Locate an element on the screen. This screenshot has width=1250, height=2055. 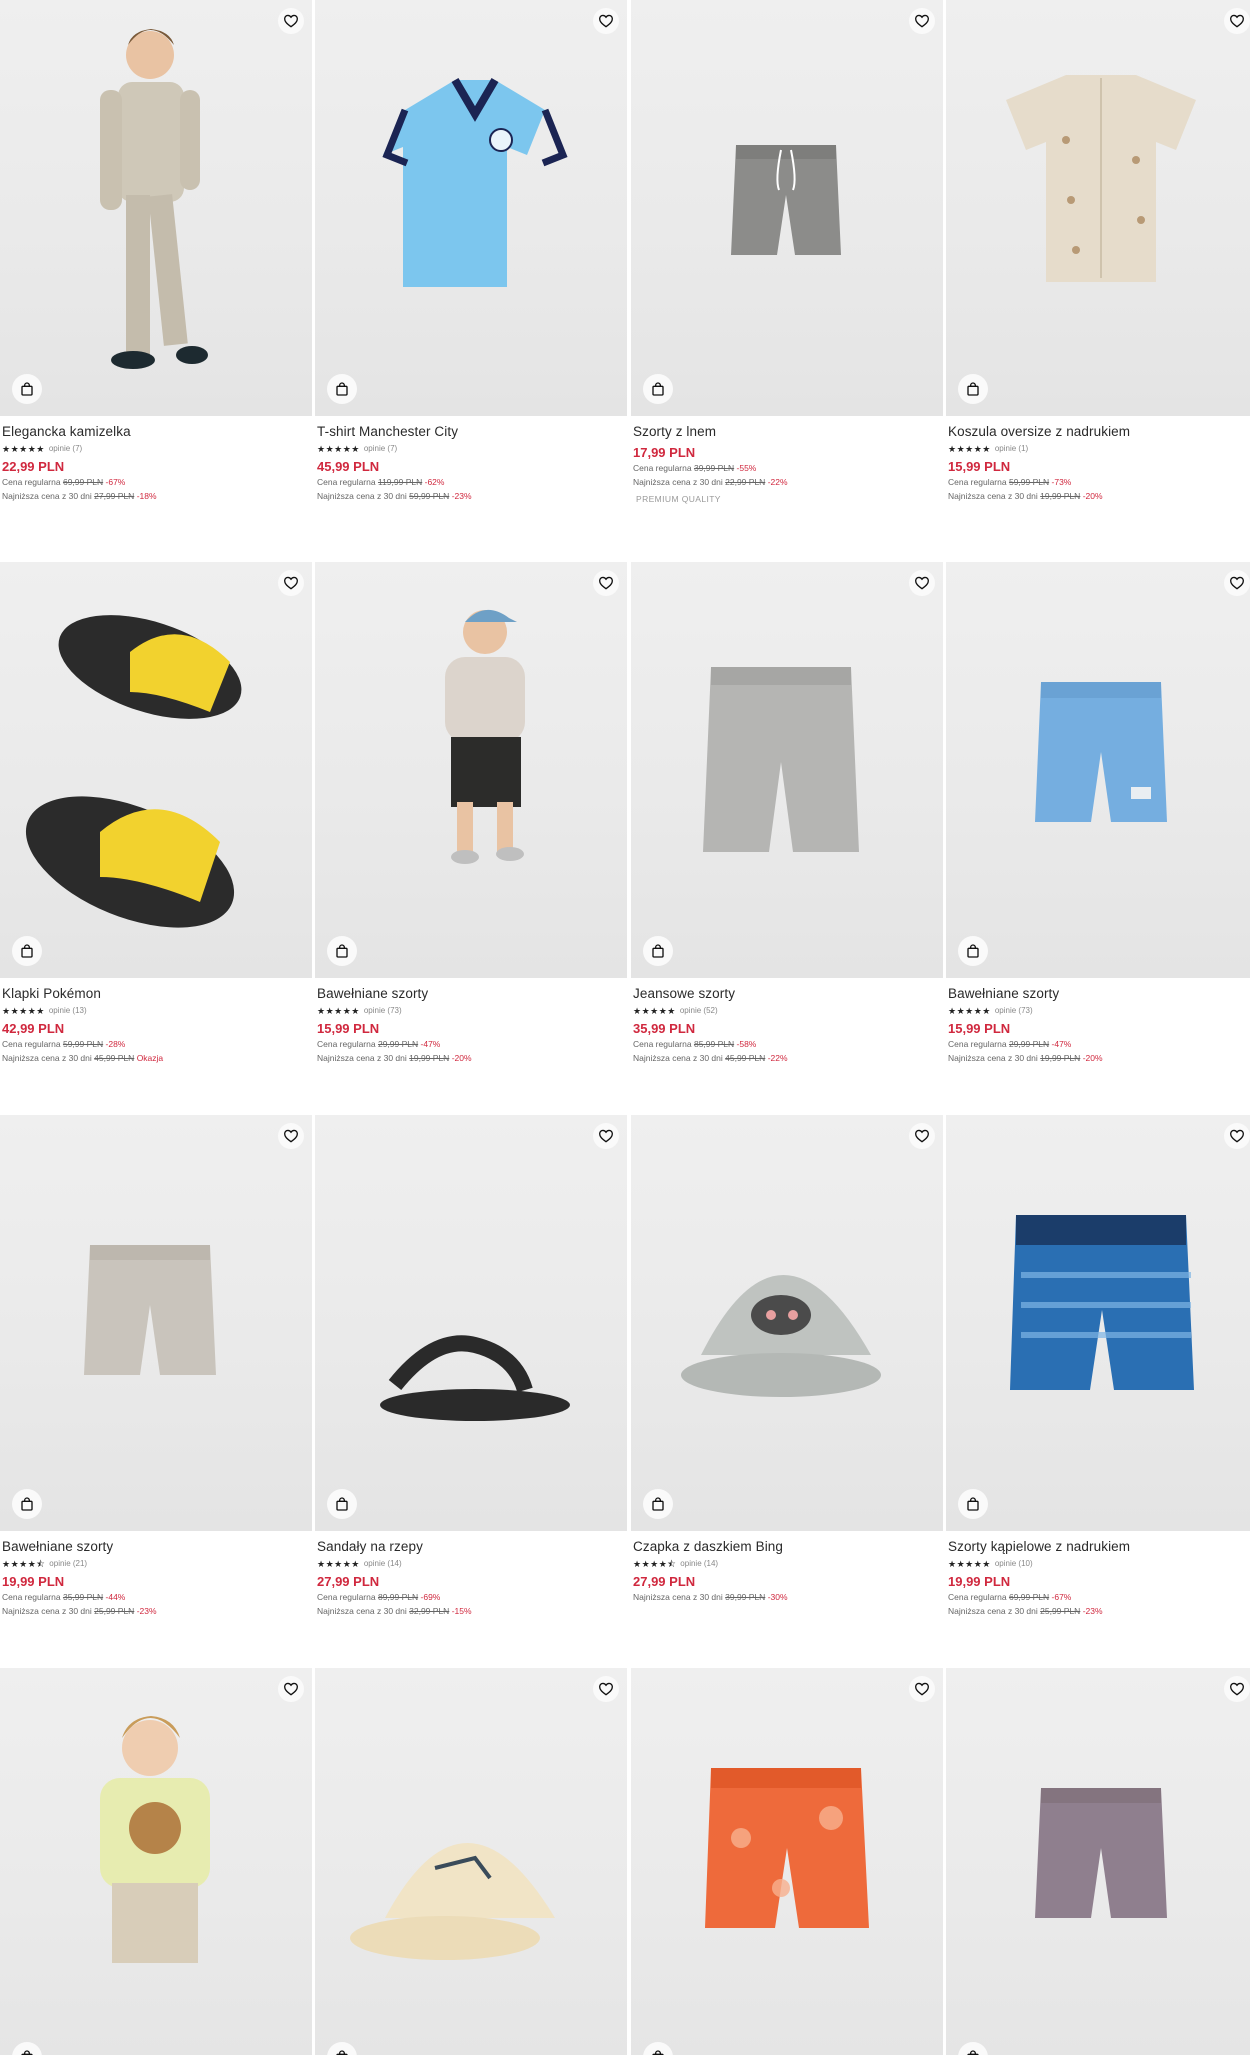
reviews-count: opinie (21) is located at coordinates (68, 1564).